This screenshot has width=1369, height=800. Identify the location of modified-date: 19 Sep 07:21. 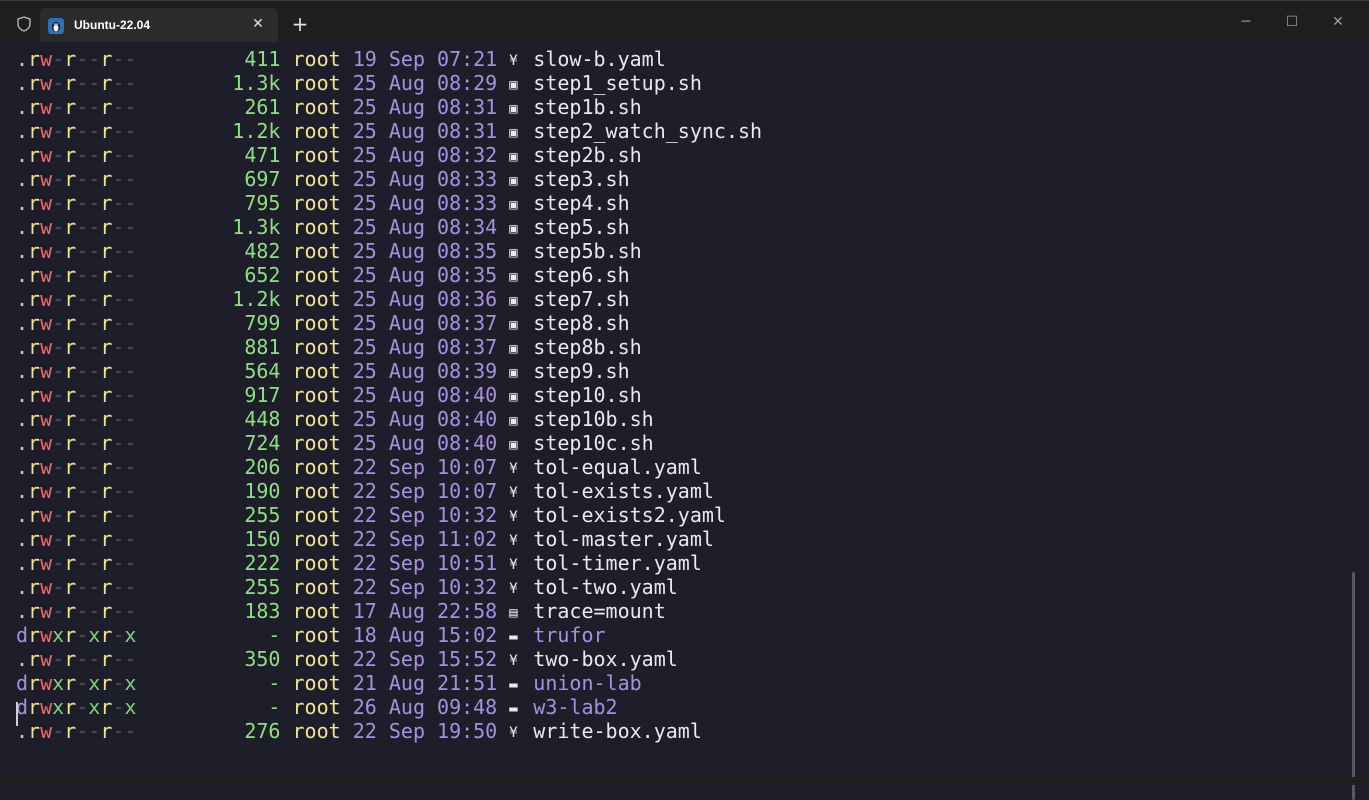
(425, 59).